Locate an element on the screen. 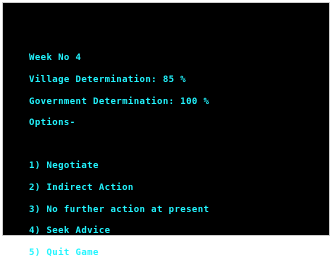 This screenshot has width=334, height=272. week-number: Week No 4 is located at coordinates (55, 58).